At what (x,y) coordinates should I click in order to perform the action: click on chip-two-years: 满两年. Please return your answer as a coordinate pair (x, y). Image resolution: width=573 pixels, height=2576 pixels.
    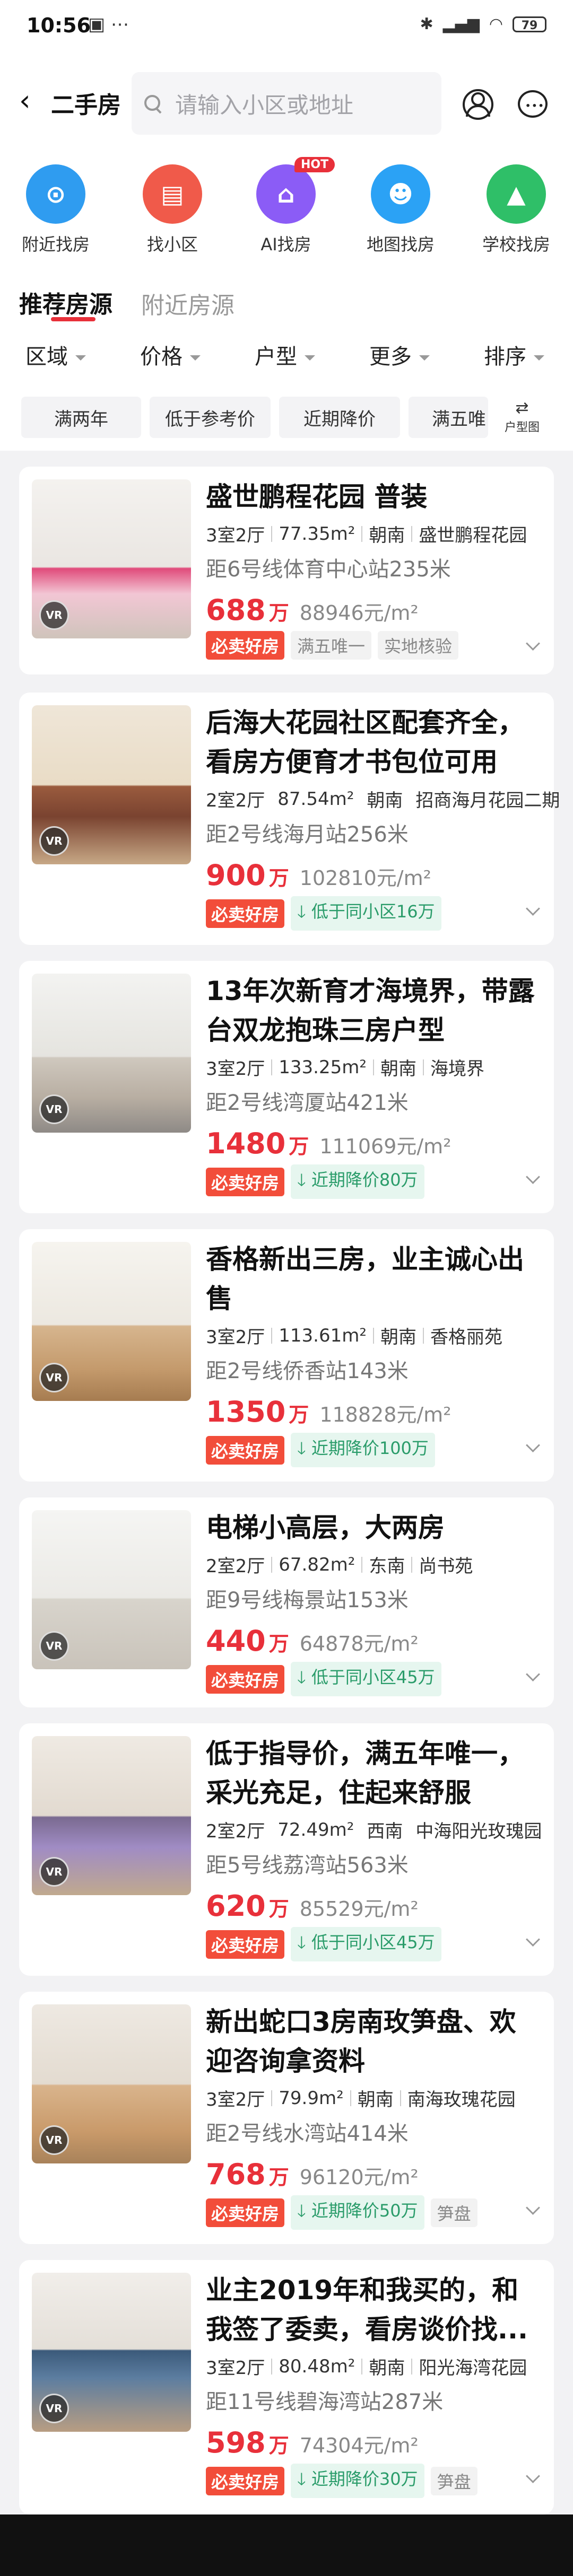
    Looking at the image, I should click on (81, 417).